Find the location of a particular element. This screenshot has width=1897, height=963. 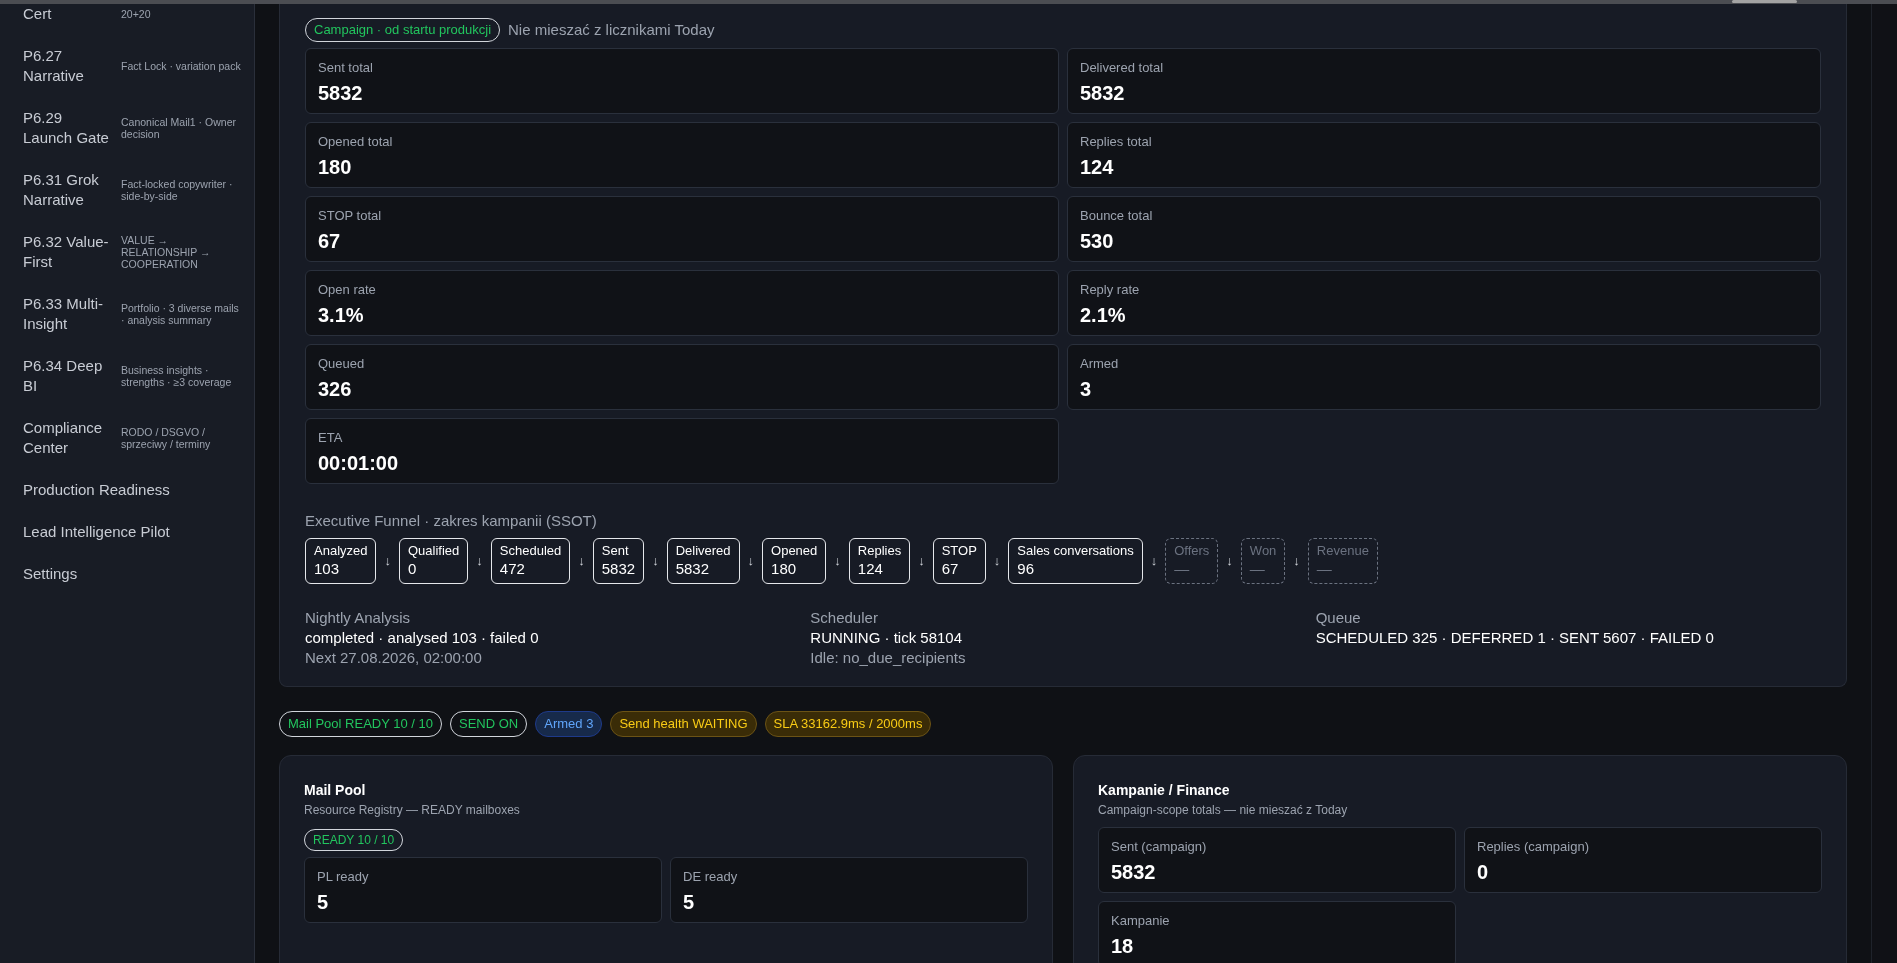

metric-value: 2.1% is located at coordinates (1103, 315).